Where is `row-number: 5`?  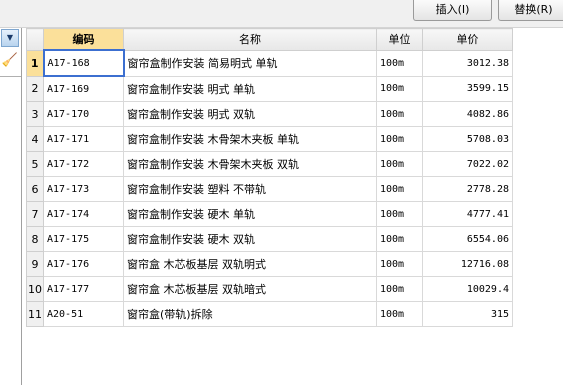 row-number: 5 is located at coordinates (35, 164).